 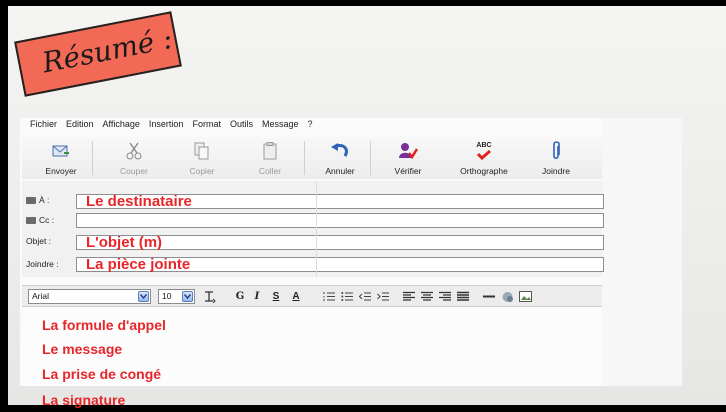 I want to click on font-select: Arial, so click(x=89, y=296).